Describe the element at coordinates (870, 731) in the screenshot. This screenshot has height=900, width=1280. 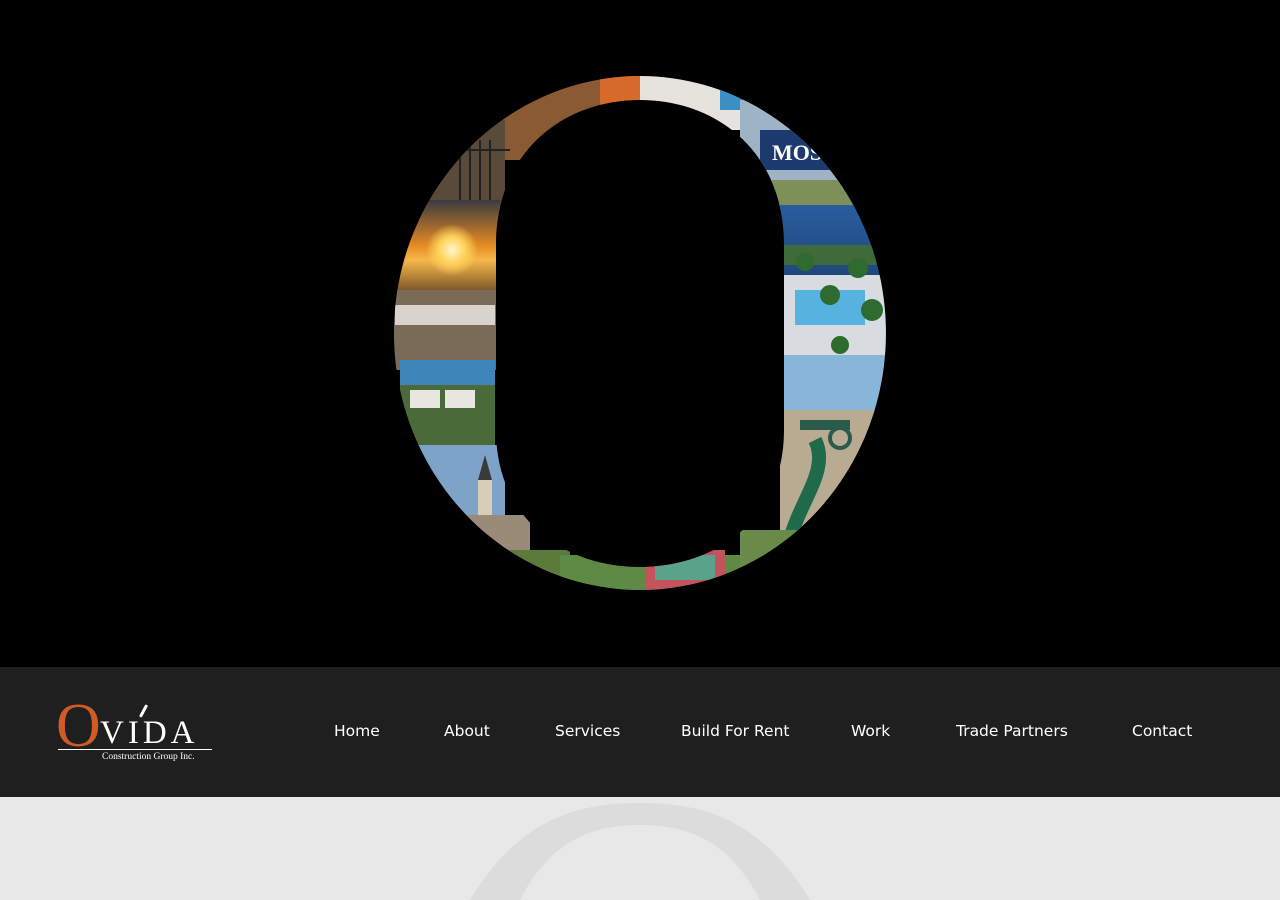
I see `nav-work: Work` at that location.